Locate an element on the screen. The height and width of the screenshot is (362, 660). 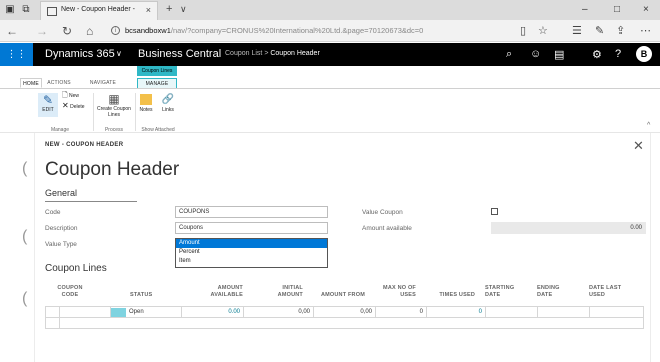
favorites-hub-icon: ☰ is located at coordinates (577, 30).